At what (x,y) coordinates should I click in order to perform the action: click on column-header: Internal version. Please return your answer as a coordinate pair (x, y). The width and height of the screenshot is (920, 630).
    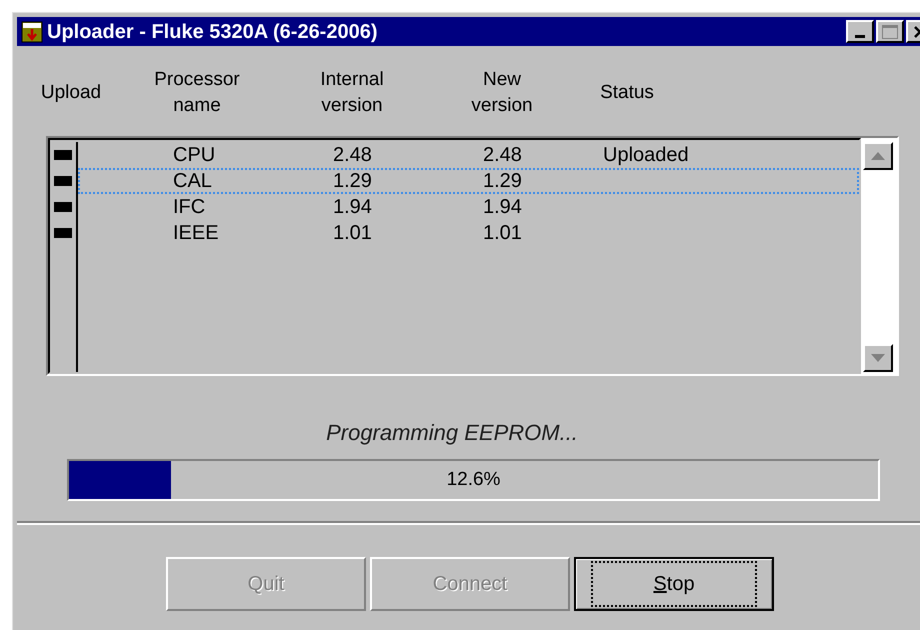
    Looking at the image, I should click on (352, 93).